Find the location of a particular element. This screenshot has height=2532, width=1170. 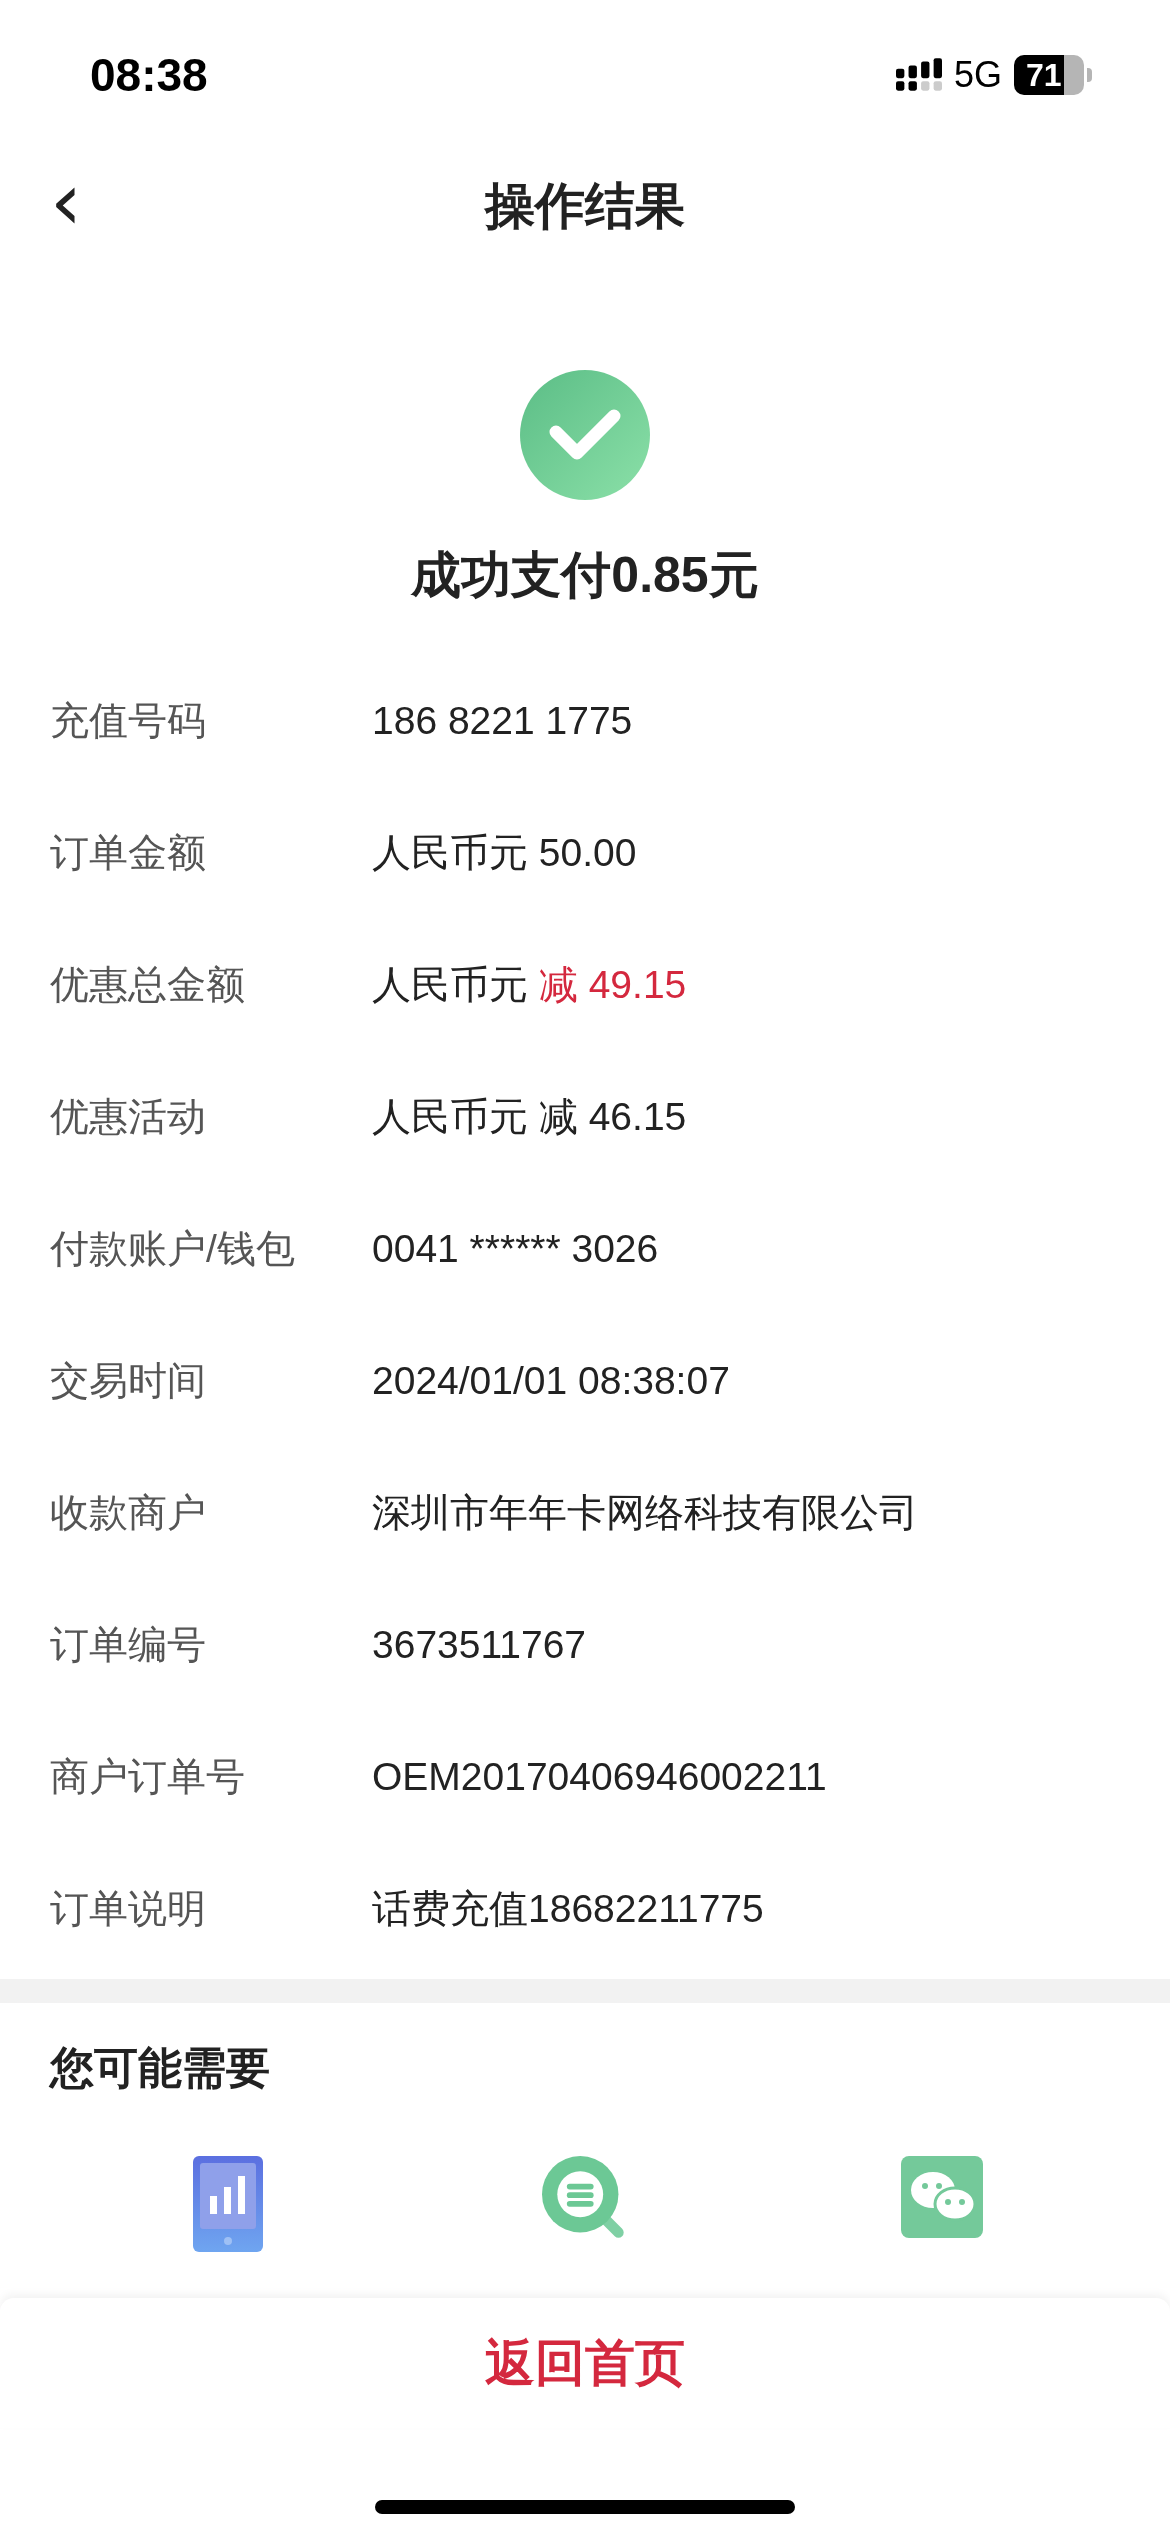

detail-label: 收款商户 is located at coordinates (128, 1513).